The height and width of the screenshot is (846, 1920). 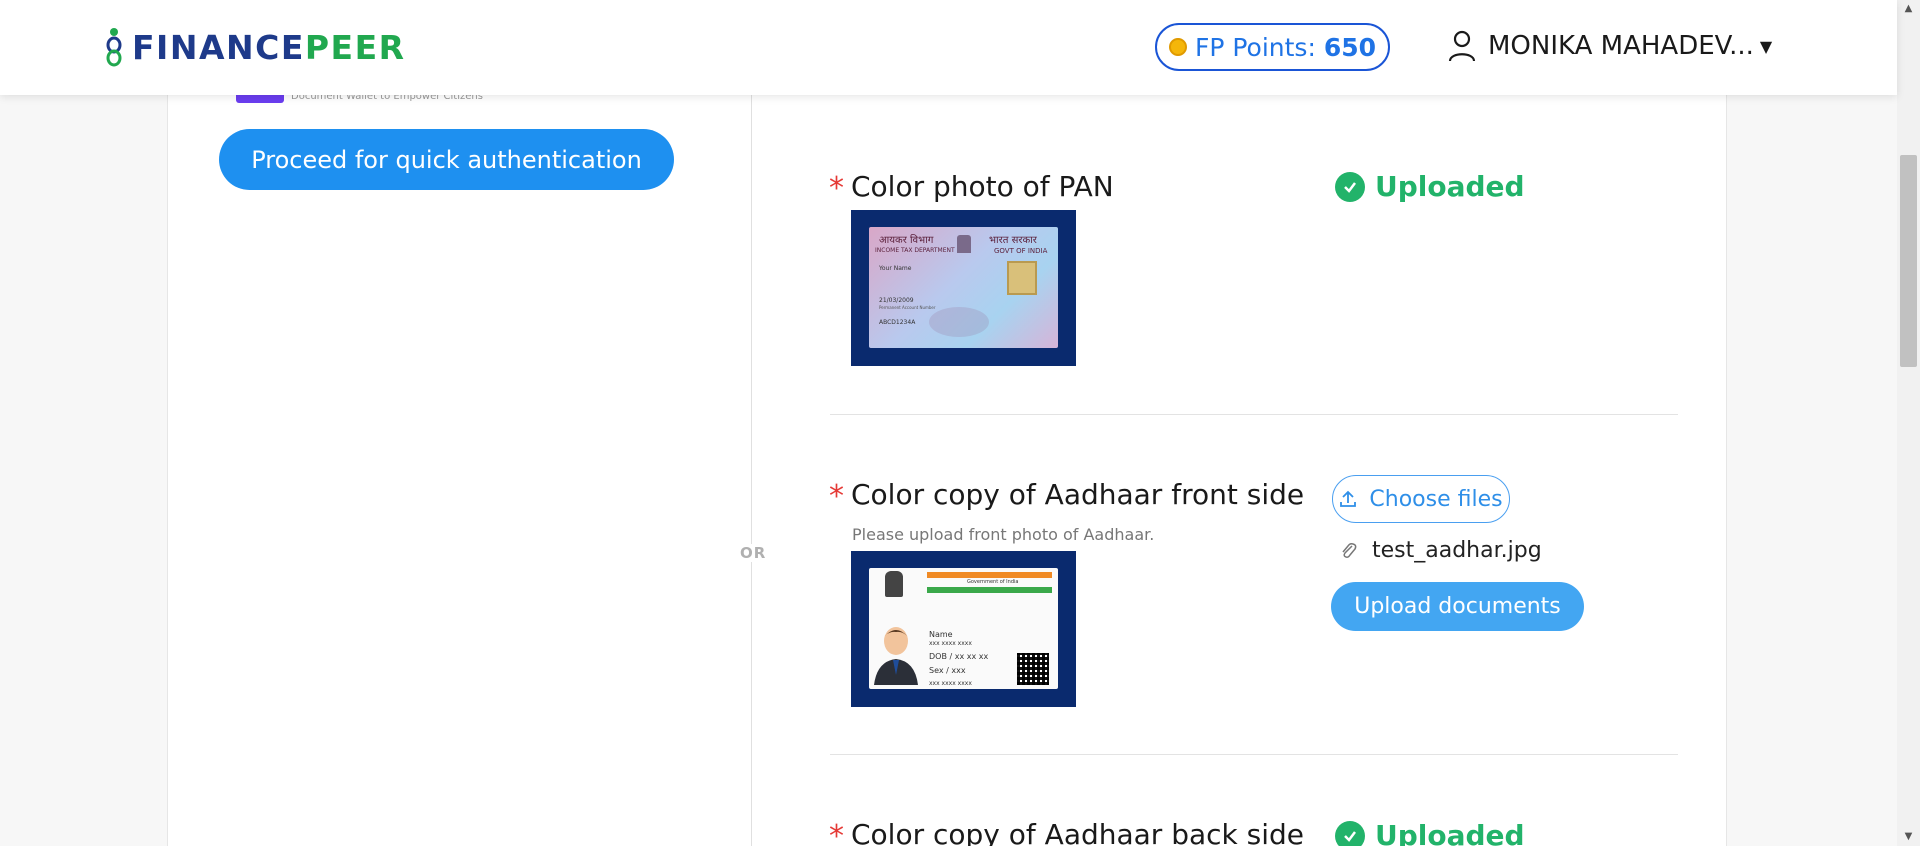 I want to click on logo-mark-icon, so click(x=114, y=47).